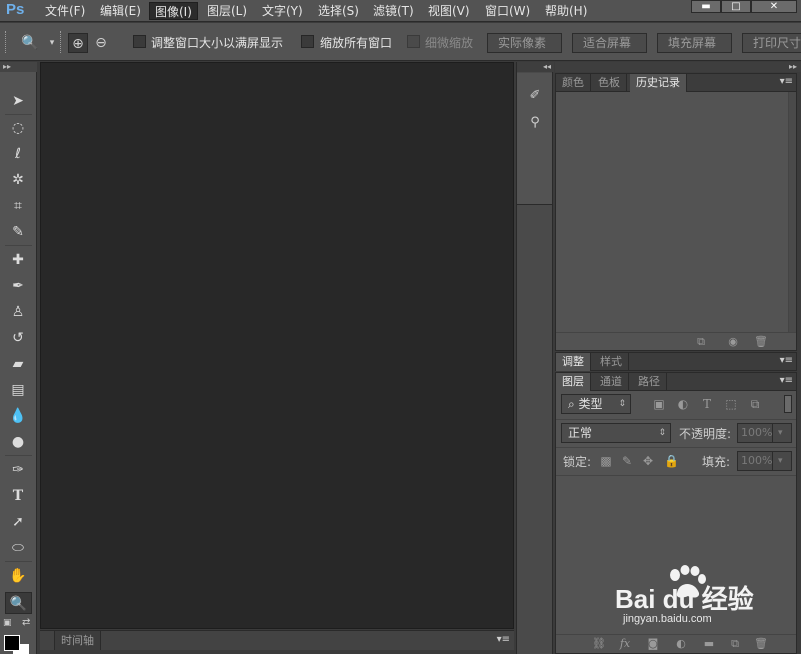  Describe the element at coordinates (173, 11) in the screenshot. I see `menu-image: 图像(I)` at that location.